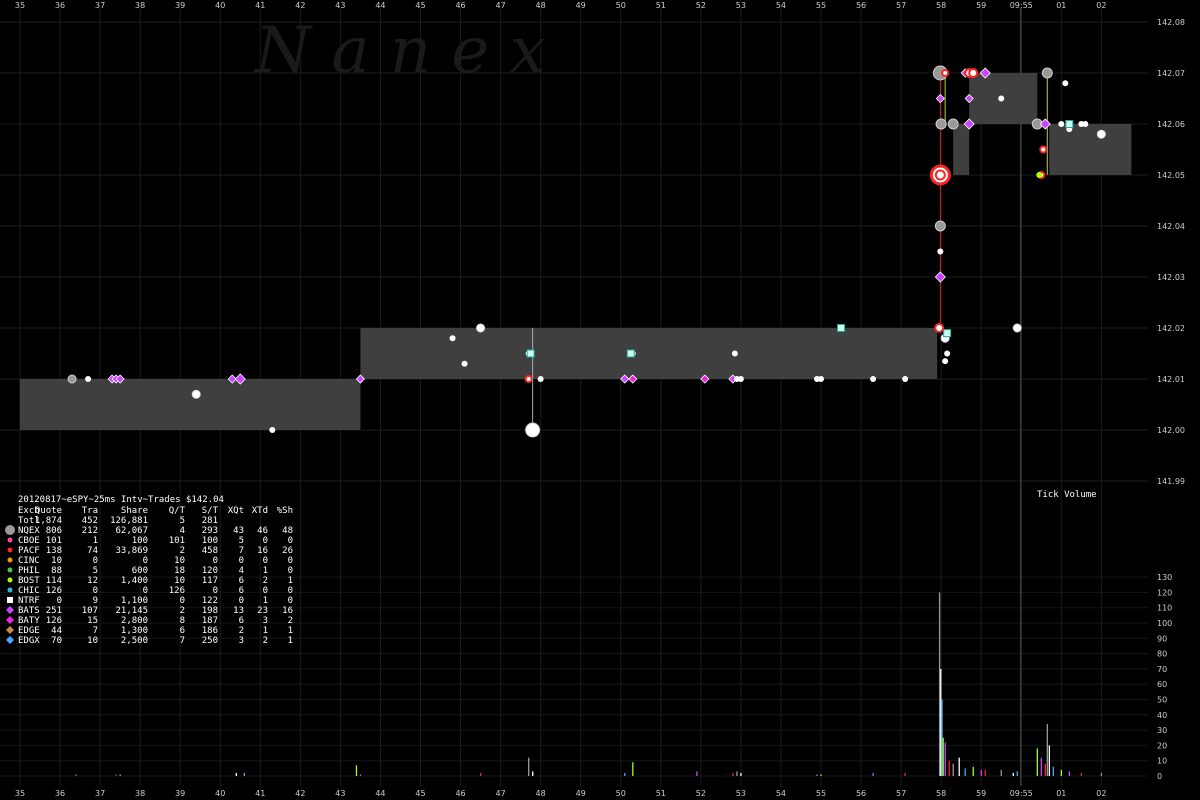 Image resolution: width=1200 pixels, height=800 pixels. What do you see at coordinates (861, 793) in the screenshot?
I see `x-tick-bottom: 56` at bounding box center [861, 793].